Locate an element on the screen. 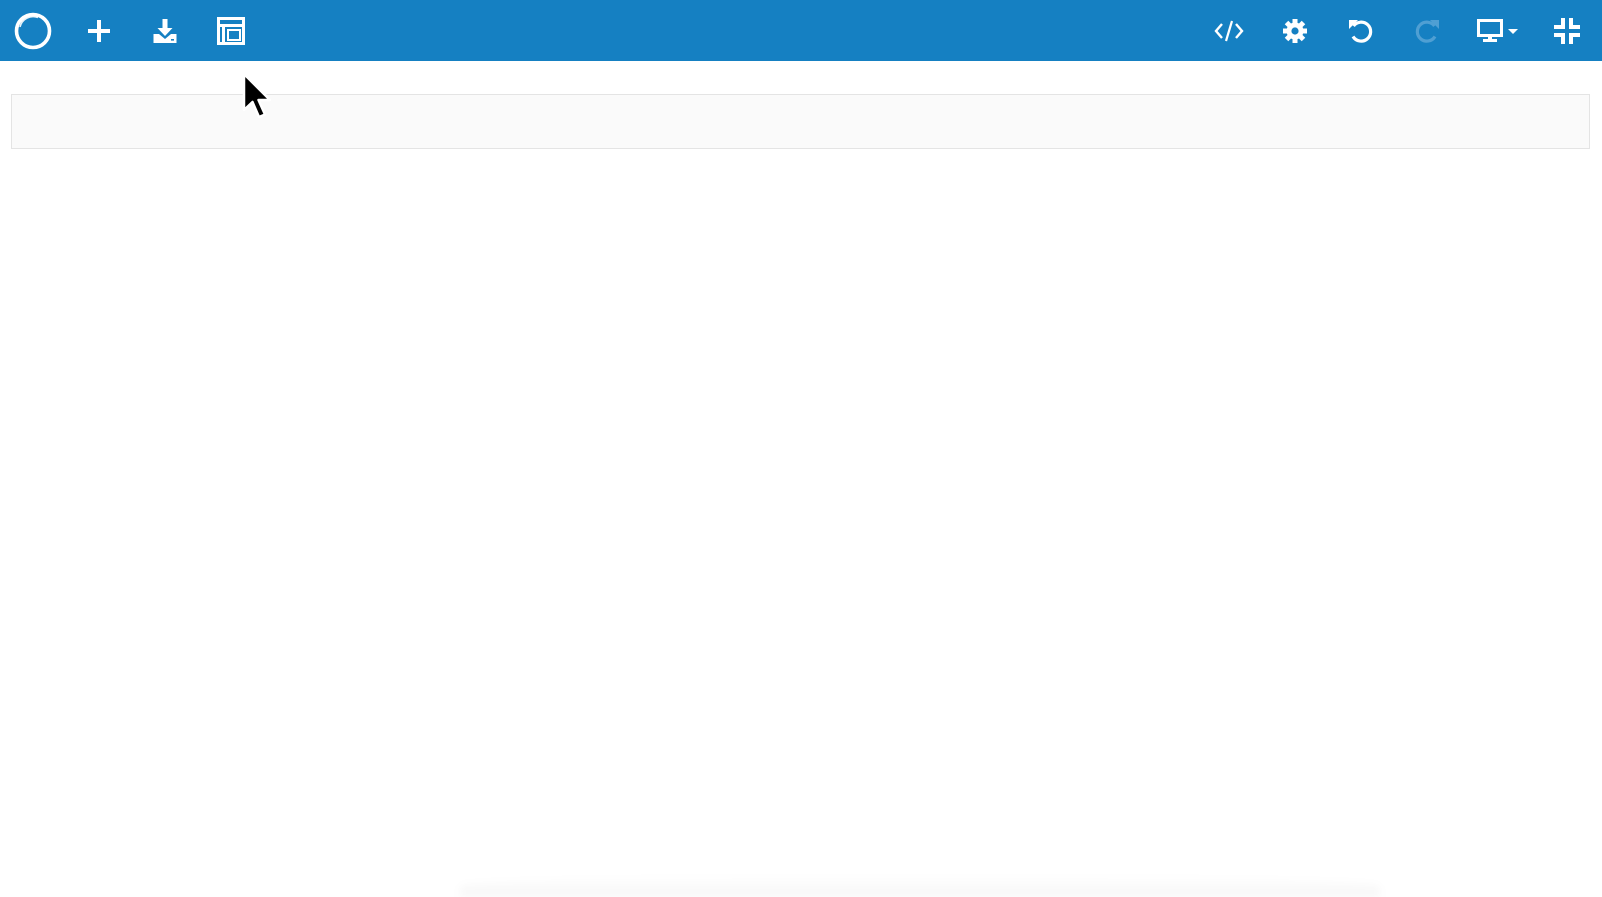  view-code-button is located at coordinates (1229, 30).